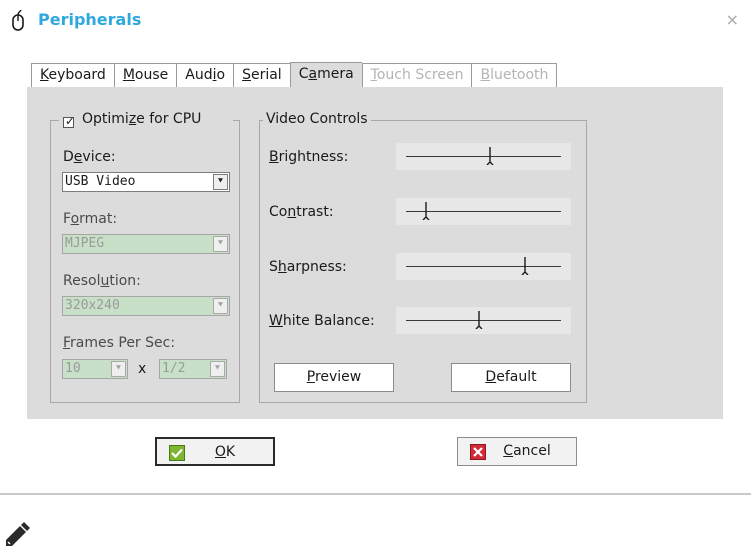 The image size is (751, 551). Describe the element at coordinates (89, 157) in the screenshot. I see `device-label: Device:` at that location.